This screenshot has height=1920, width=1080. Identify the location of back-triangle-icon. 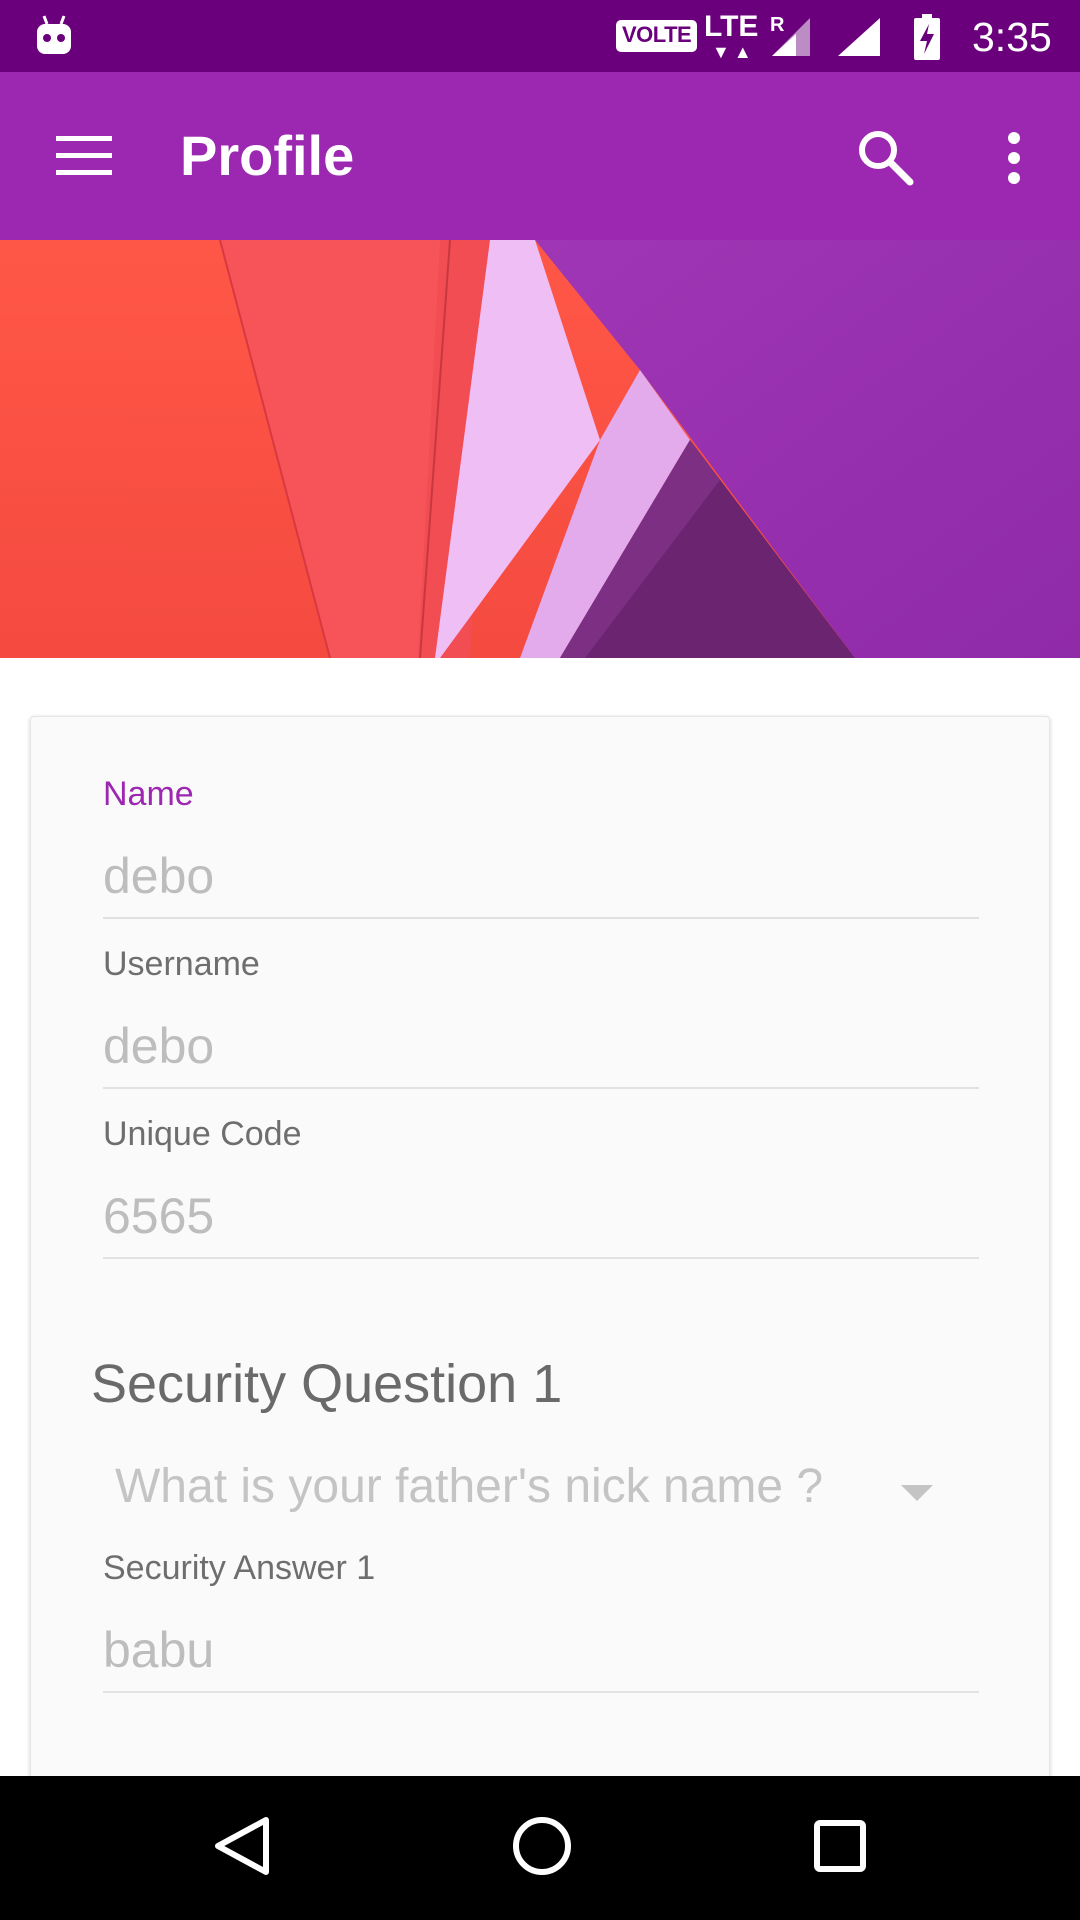
(242, 1848).